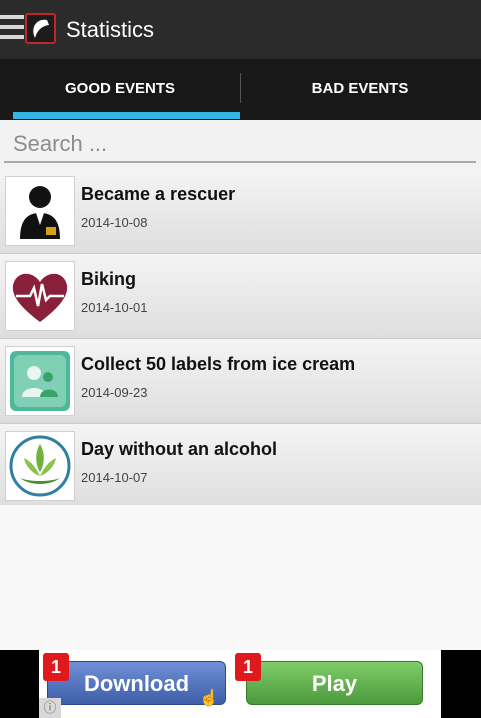 The width and height of the screenshot is (481, 718). What do you see at coordinates (40, 296) in the screenshot?
I see `heart-pulse-icon` at bounding box center [40, 296].